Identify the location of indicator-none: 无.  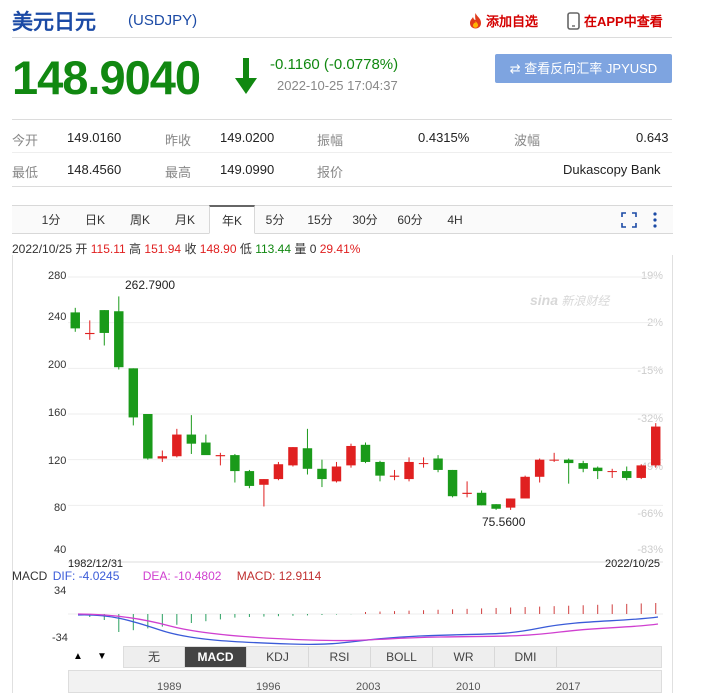
(154, 657).